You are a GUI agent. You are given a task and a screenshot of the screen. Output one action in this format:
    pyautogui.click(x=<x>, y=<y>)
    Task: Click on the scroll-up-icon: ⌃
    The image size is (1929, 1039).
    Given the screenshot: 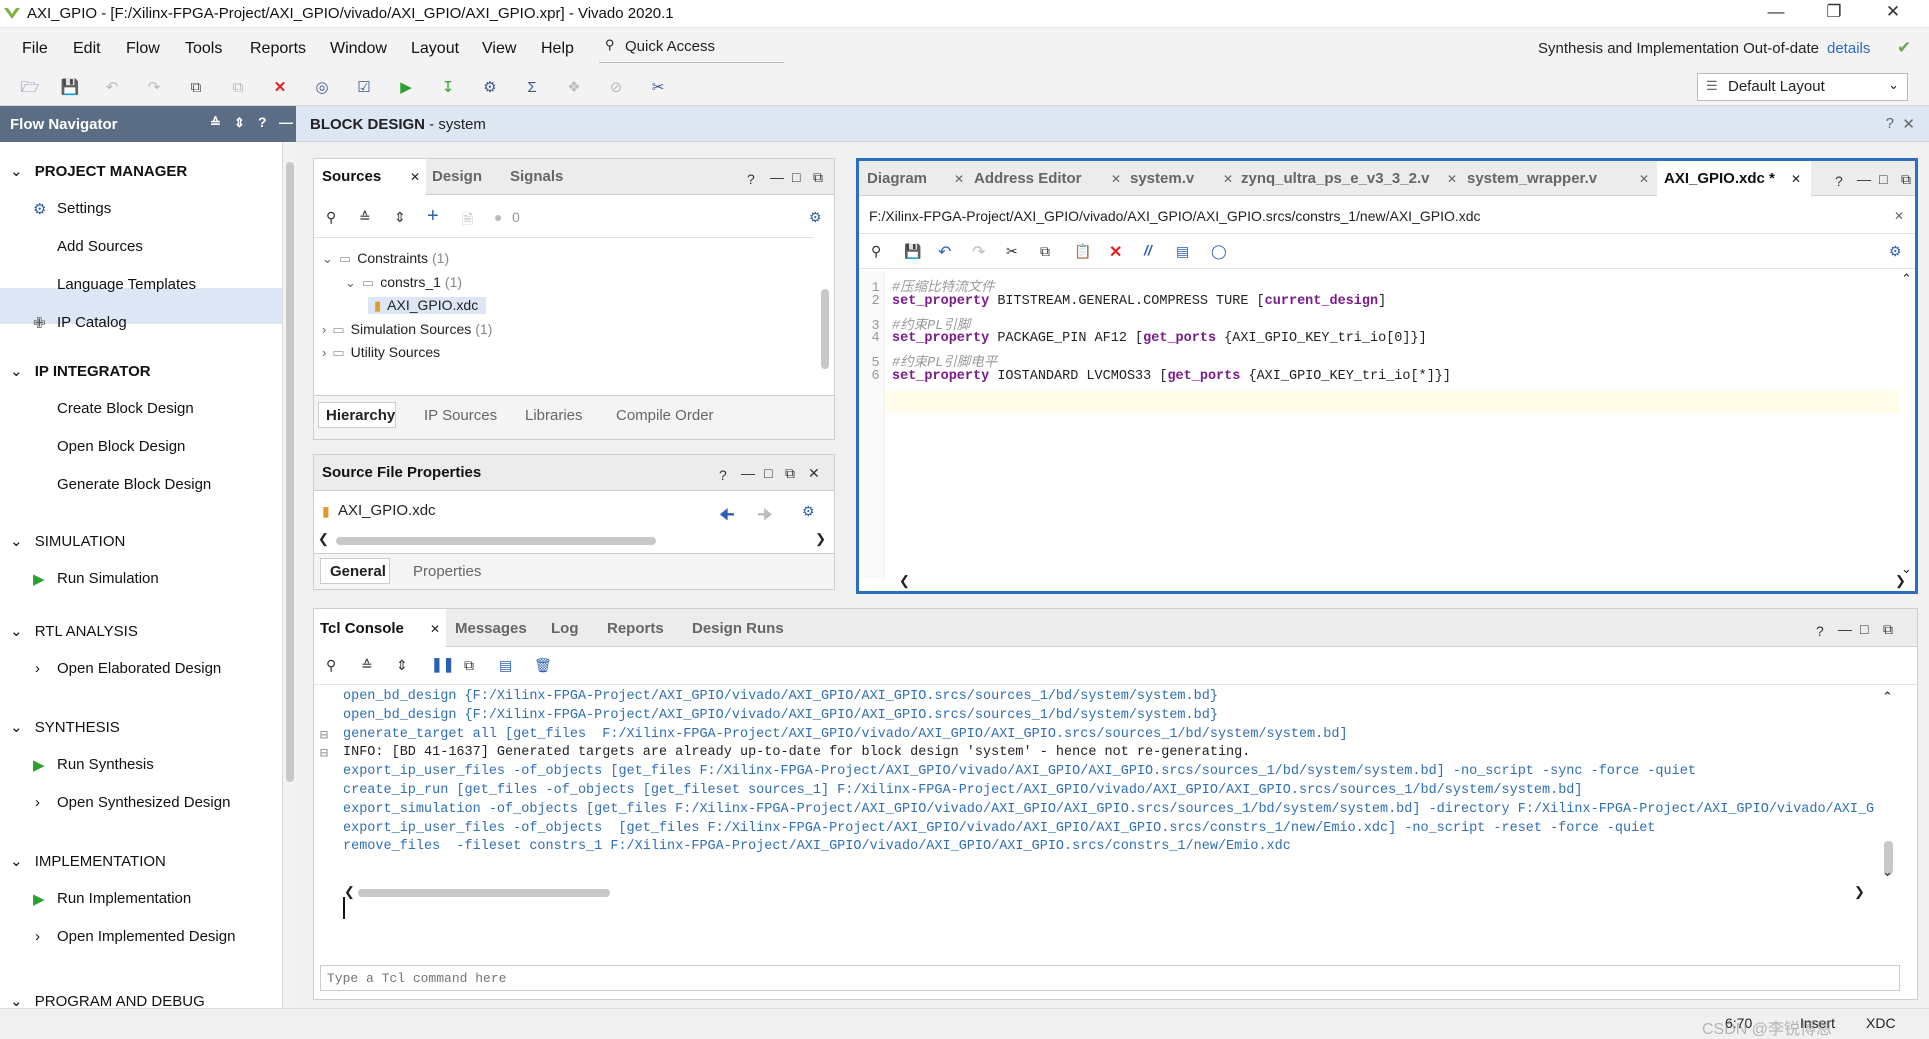 What is the action you would take?
    pyautogui.click(x=1906, y=279)
    